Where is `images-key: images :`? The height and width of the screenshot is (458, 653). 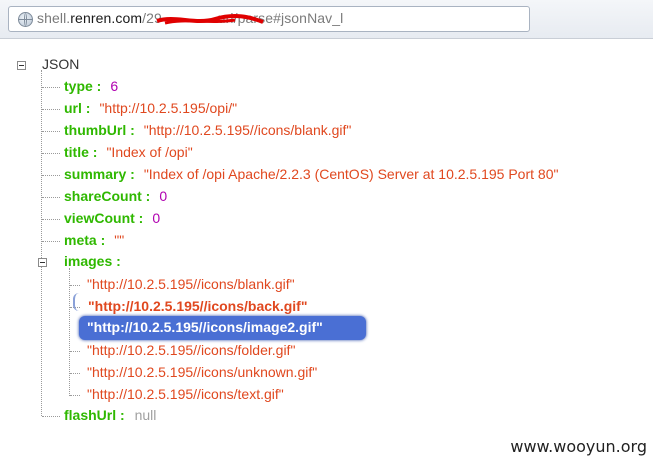 images-key: images : is located at coordinates (92, 261).